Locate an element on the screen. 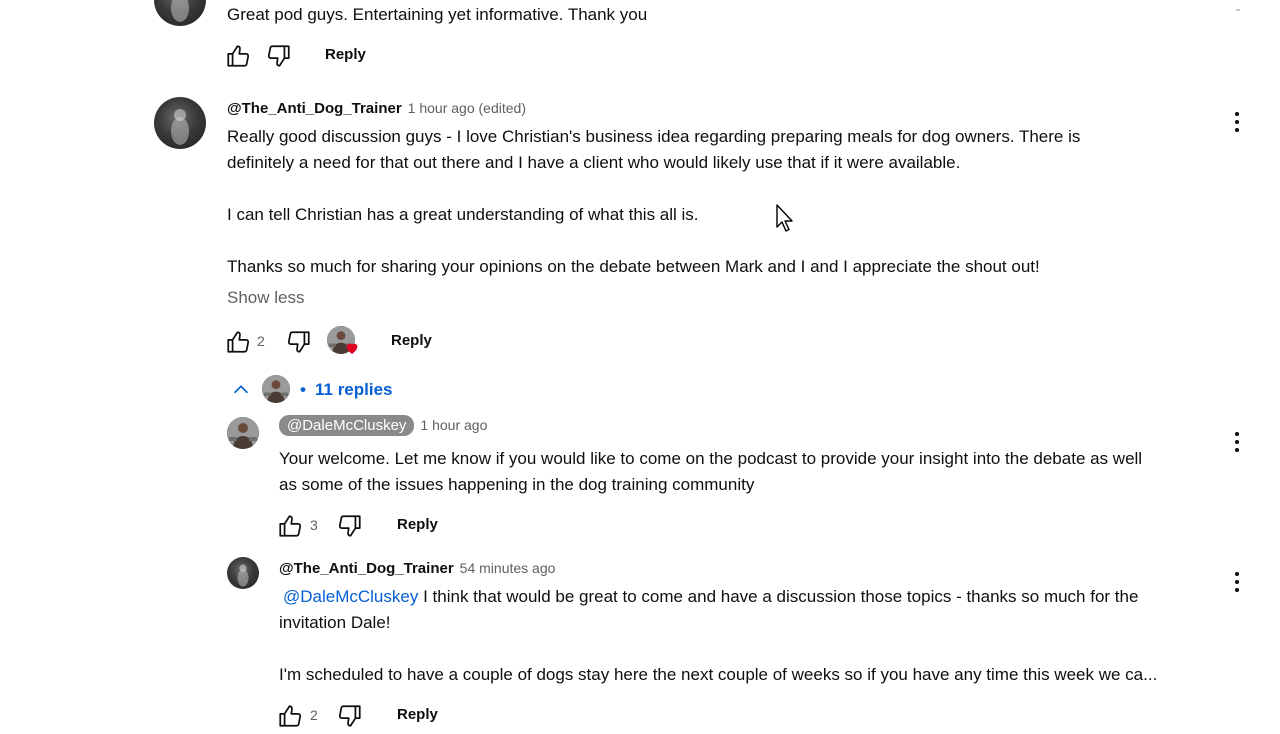  comment-header: @The_Anti_Dog_Trainer 1 hour ago (edited) is located at coordinates (376, 109).